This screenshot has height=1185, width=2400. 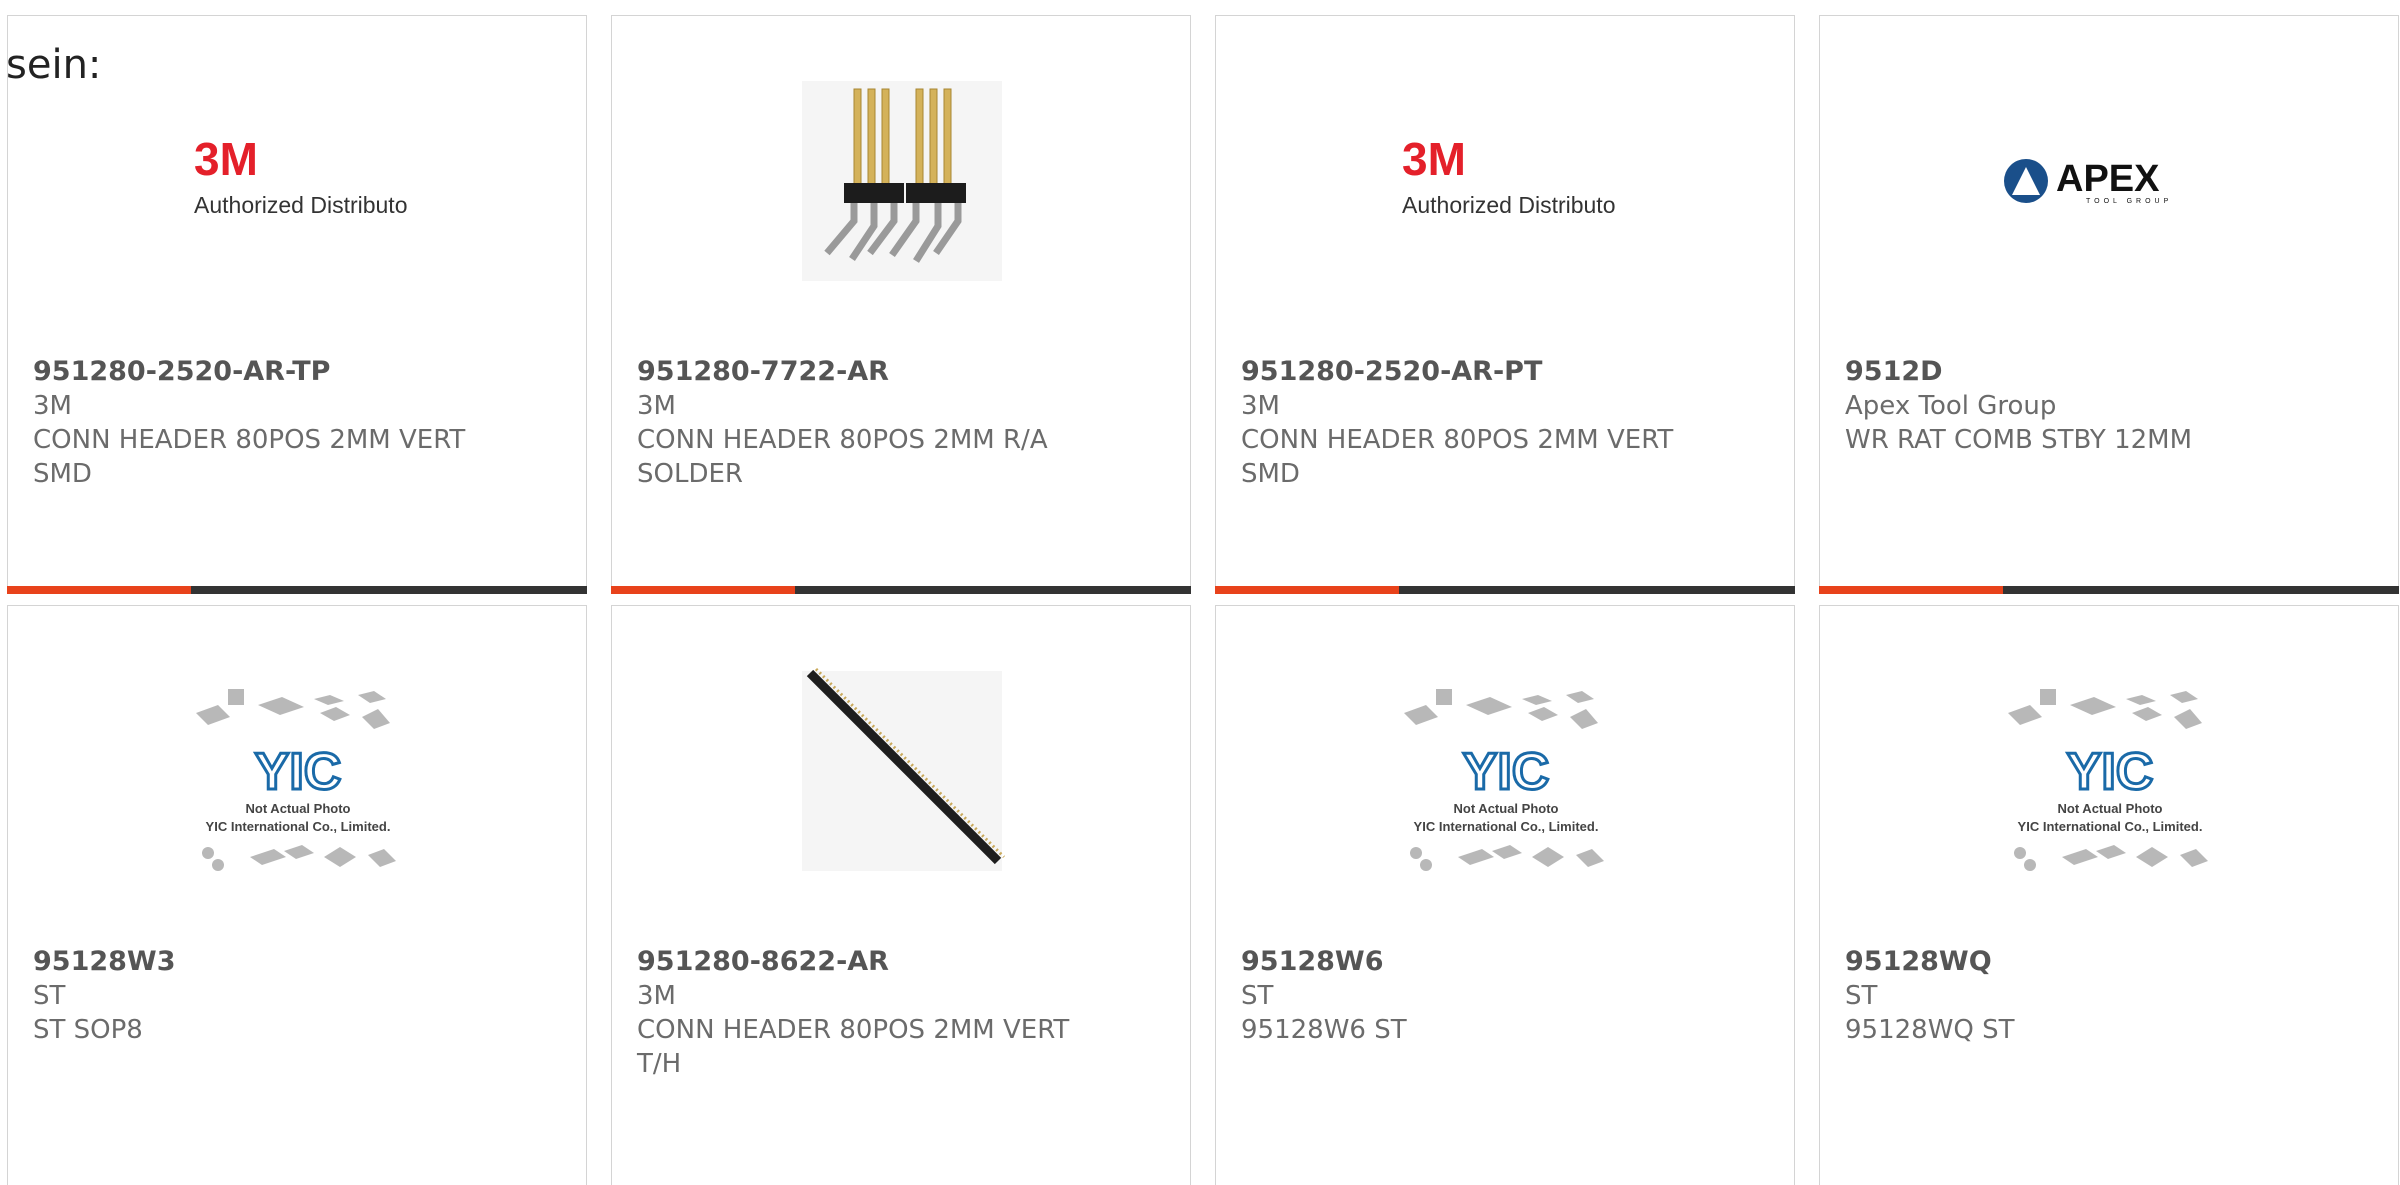 What do you see at coordinates (902, 181) in the screenshot?
I see `pin-header-photo` at bounding box center [902, 181].